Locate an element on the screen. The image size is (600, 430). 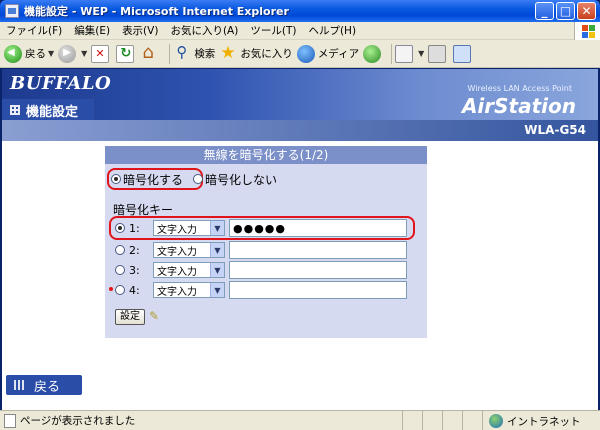
favorites-toolbar-label: お気に入り is located at coordinates (266, 54).